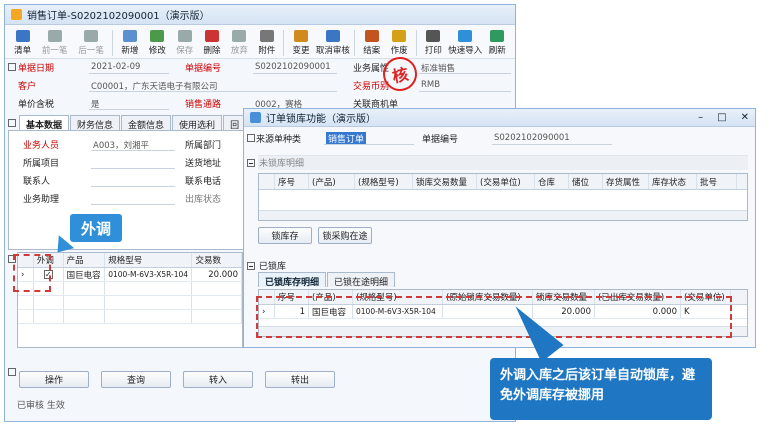  What do you see at coordinates (300, 43) in the screenshot?
I see `toolbar-button-9: 变更` at bounding box center [300, 43].